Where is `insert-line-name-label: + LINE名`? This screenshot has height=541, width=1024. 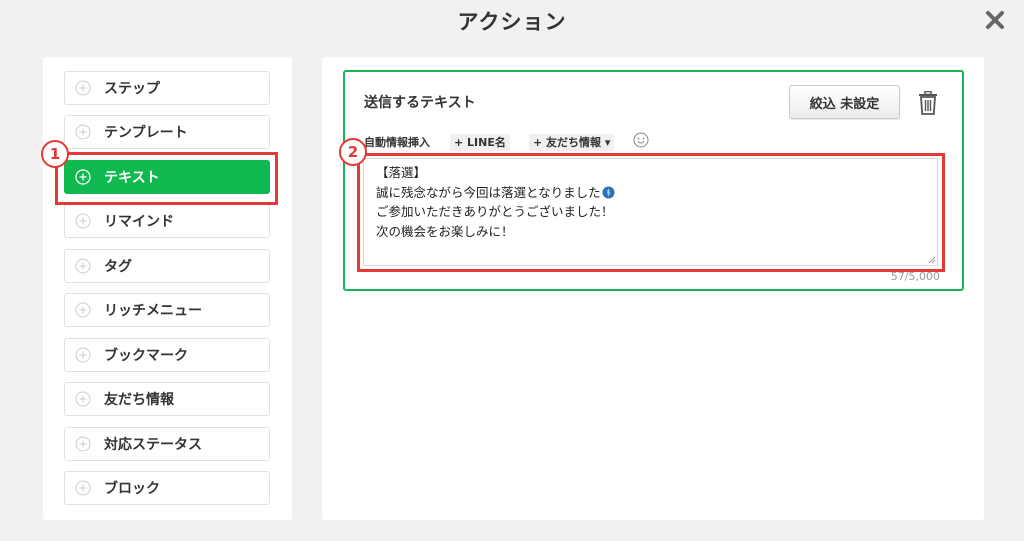
insert-line-name-label: + LINE名 is located at coordinates (480, 142).